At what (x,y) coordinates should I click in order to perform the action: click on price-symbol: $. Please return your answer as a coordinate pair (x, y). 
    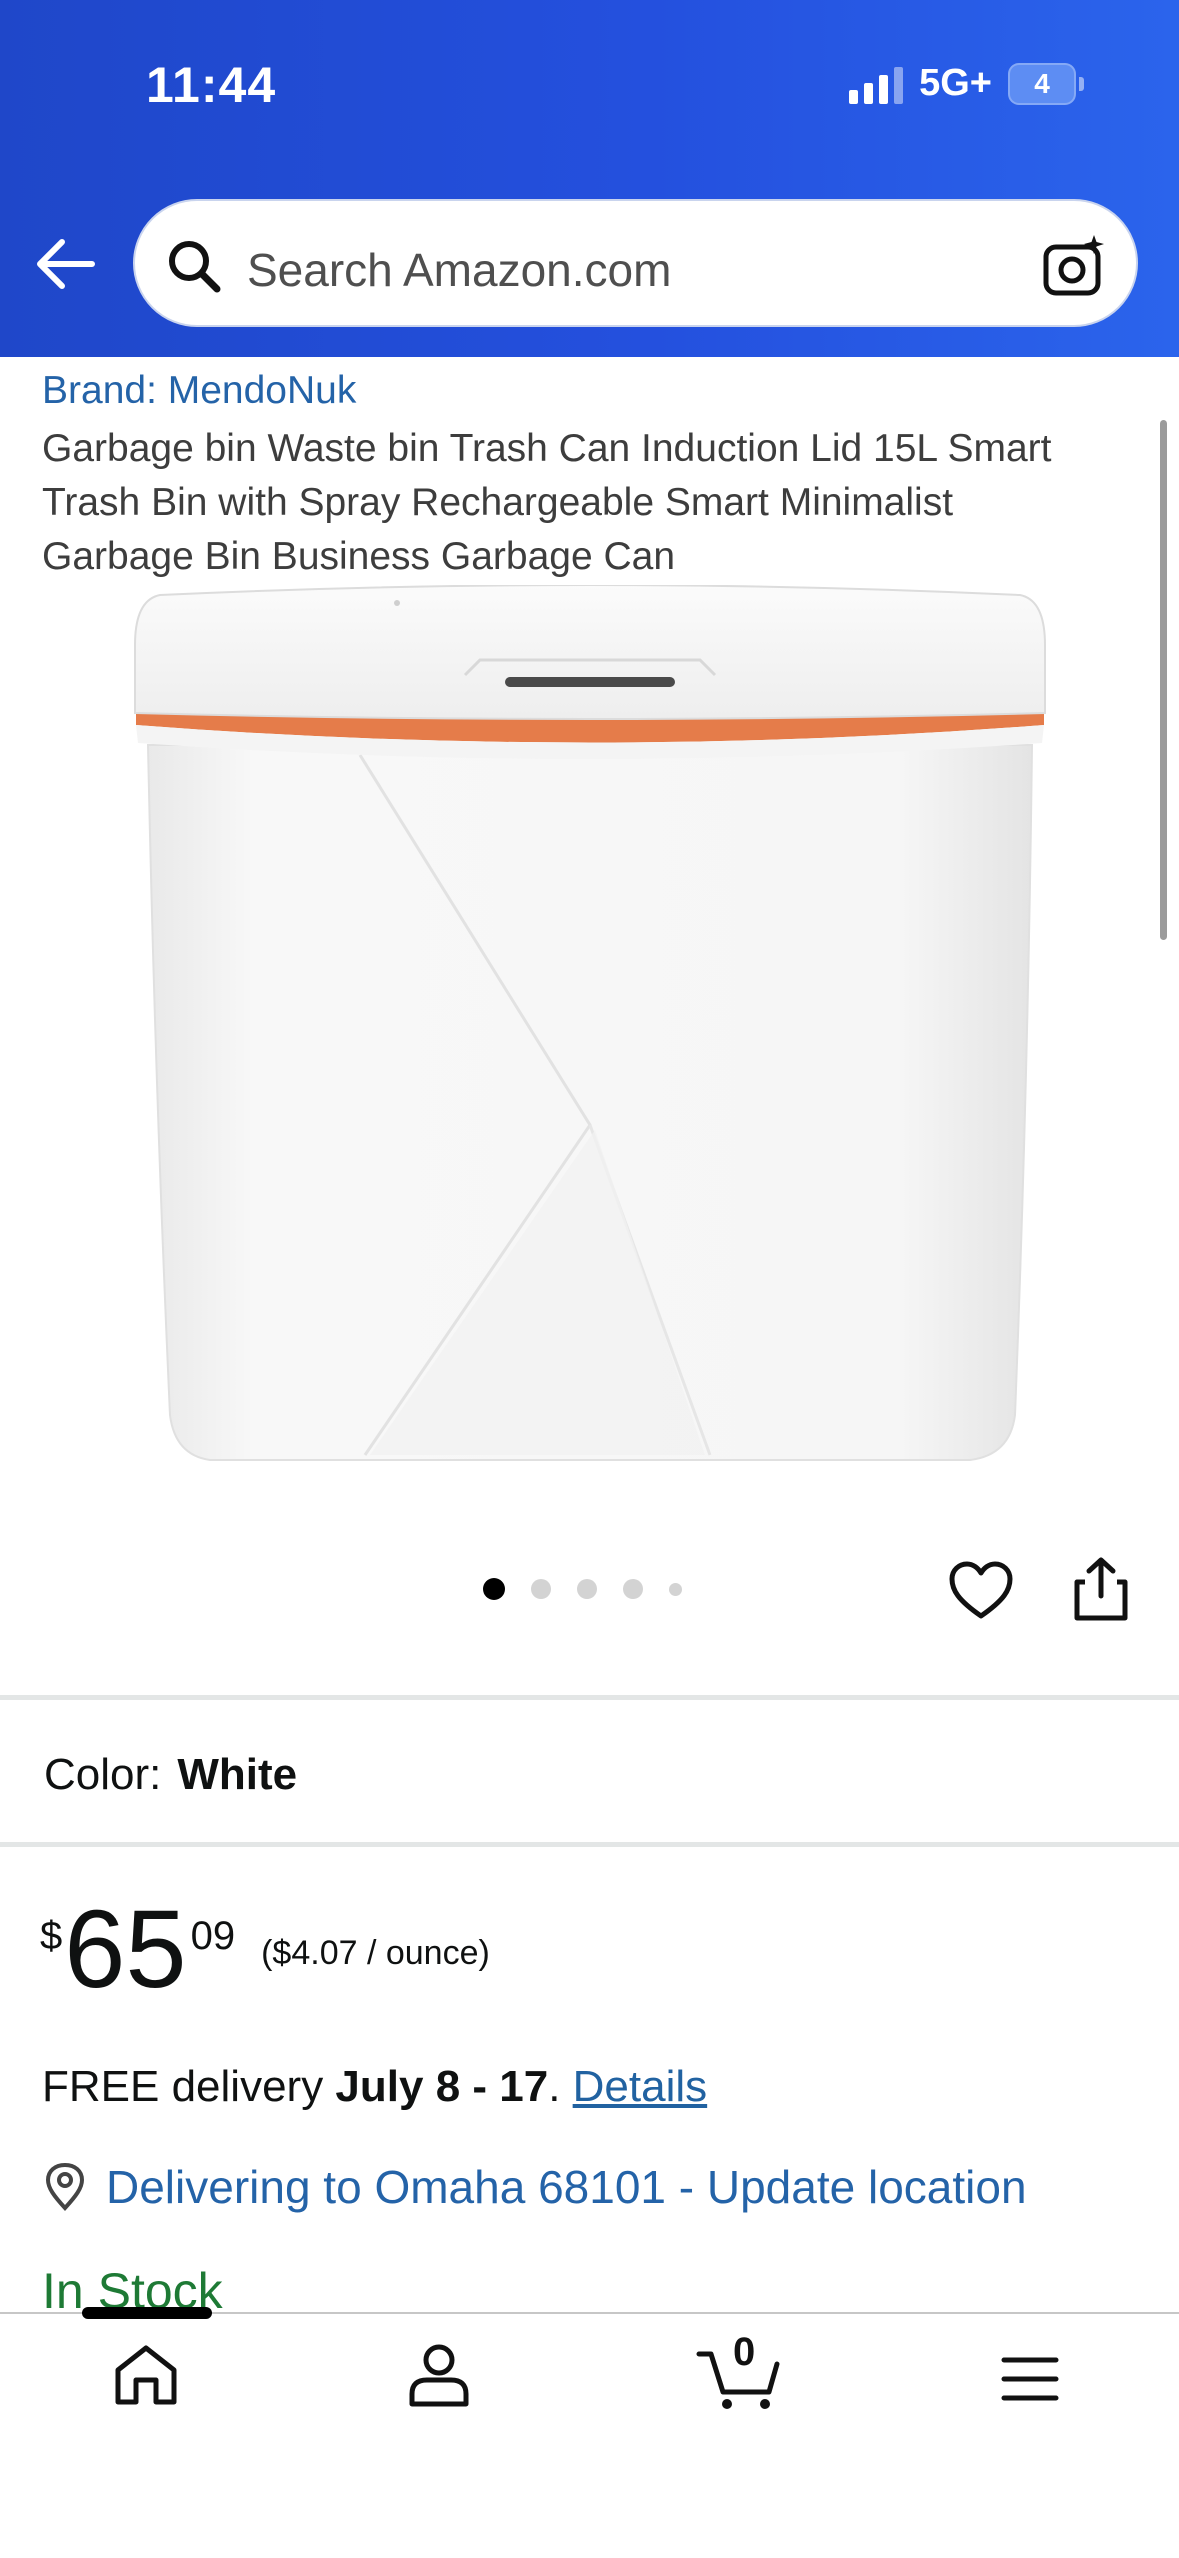
    Looking at the image, I should click on (51, 1936).